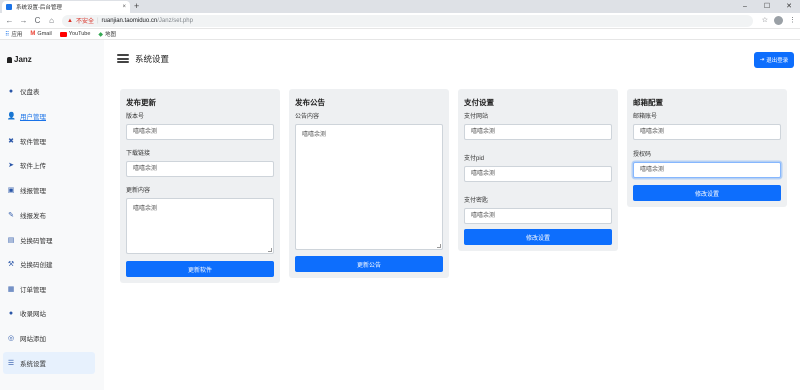 This screenshot has width=800, height=390. What do you see at coordinates (49, 215) in the screenshot?
I see `sidebar-item-publish-report: ✎ 线报发布` at bounding box center [49, 215].